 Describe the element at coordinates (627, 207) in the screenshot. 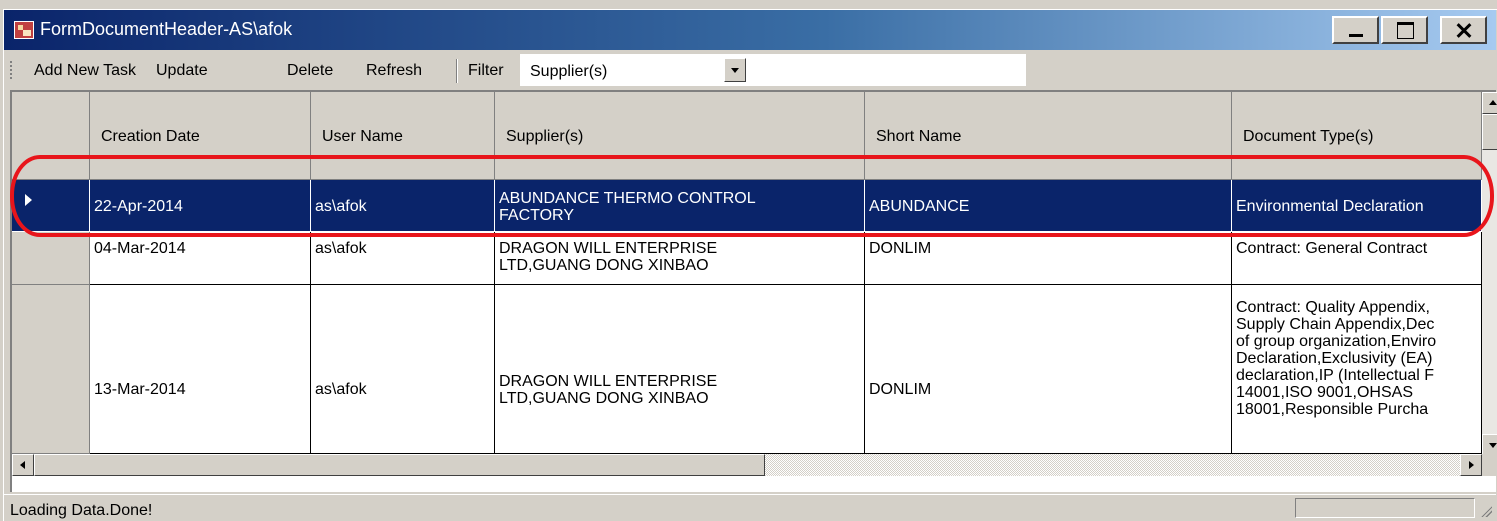

I see `cell-text: ABUNDANCE THERMO CONTROL FACTORY` at that location.